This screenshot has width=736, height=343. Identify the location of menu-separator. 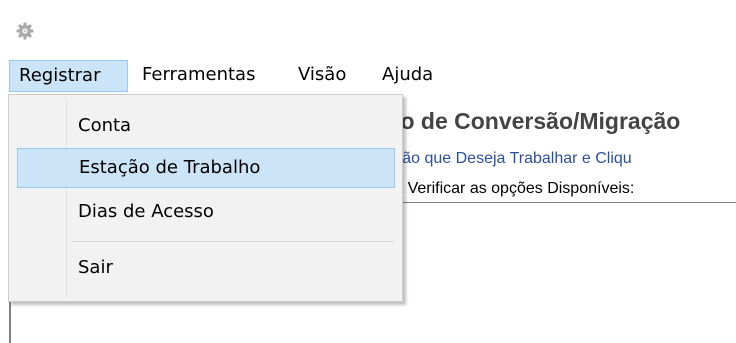
(233, 241).